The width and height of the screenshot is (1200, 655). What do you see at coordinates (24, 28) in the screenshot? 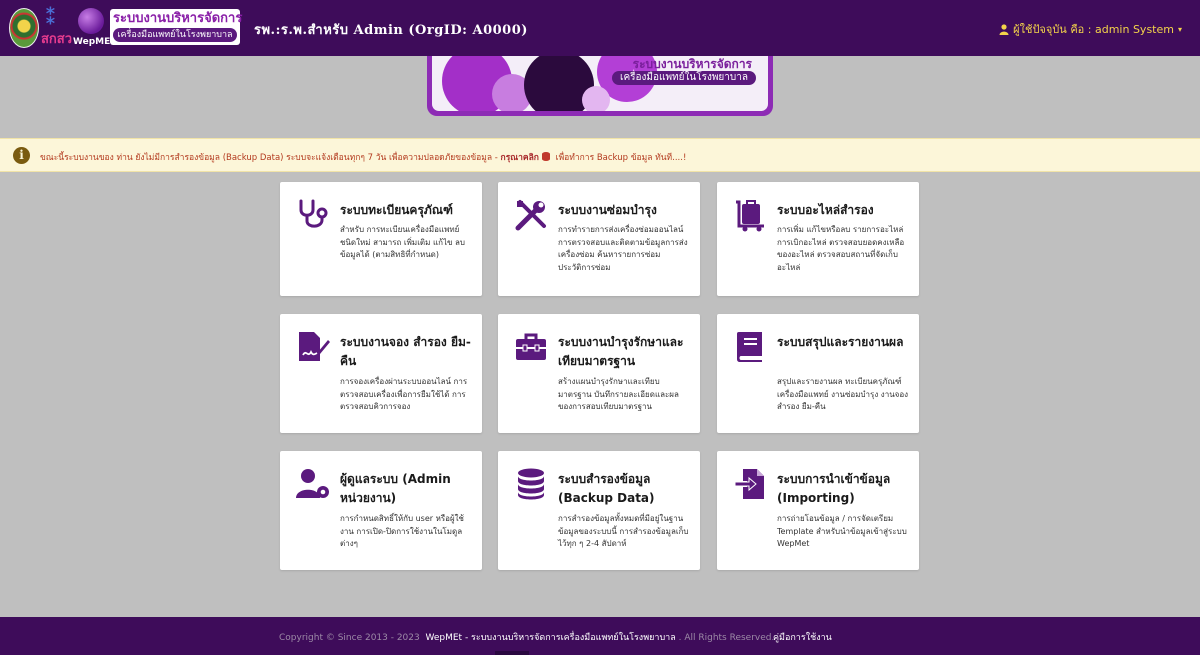
I see `university-seal-logo` at bounding box center [24, 28].